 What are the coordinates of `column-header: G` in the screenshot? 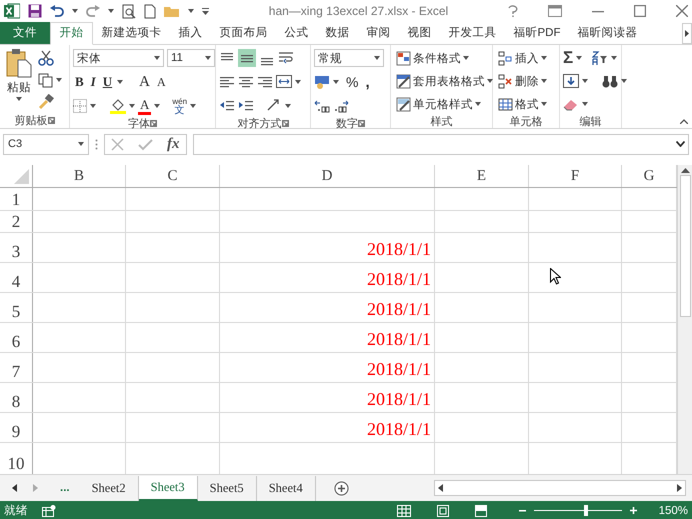 It's located at (649, 176).